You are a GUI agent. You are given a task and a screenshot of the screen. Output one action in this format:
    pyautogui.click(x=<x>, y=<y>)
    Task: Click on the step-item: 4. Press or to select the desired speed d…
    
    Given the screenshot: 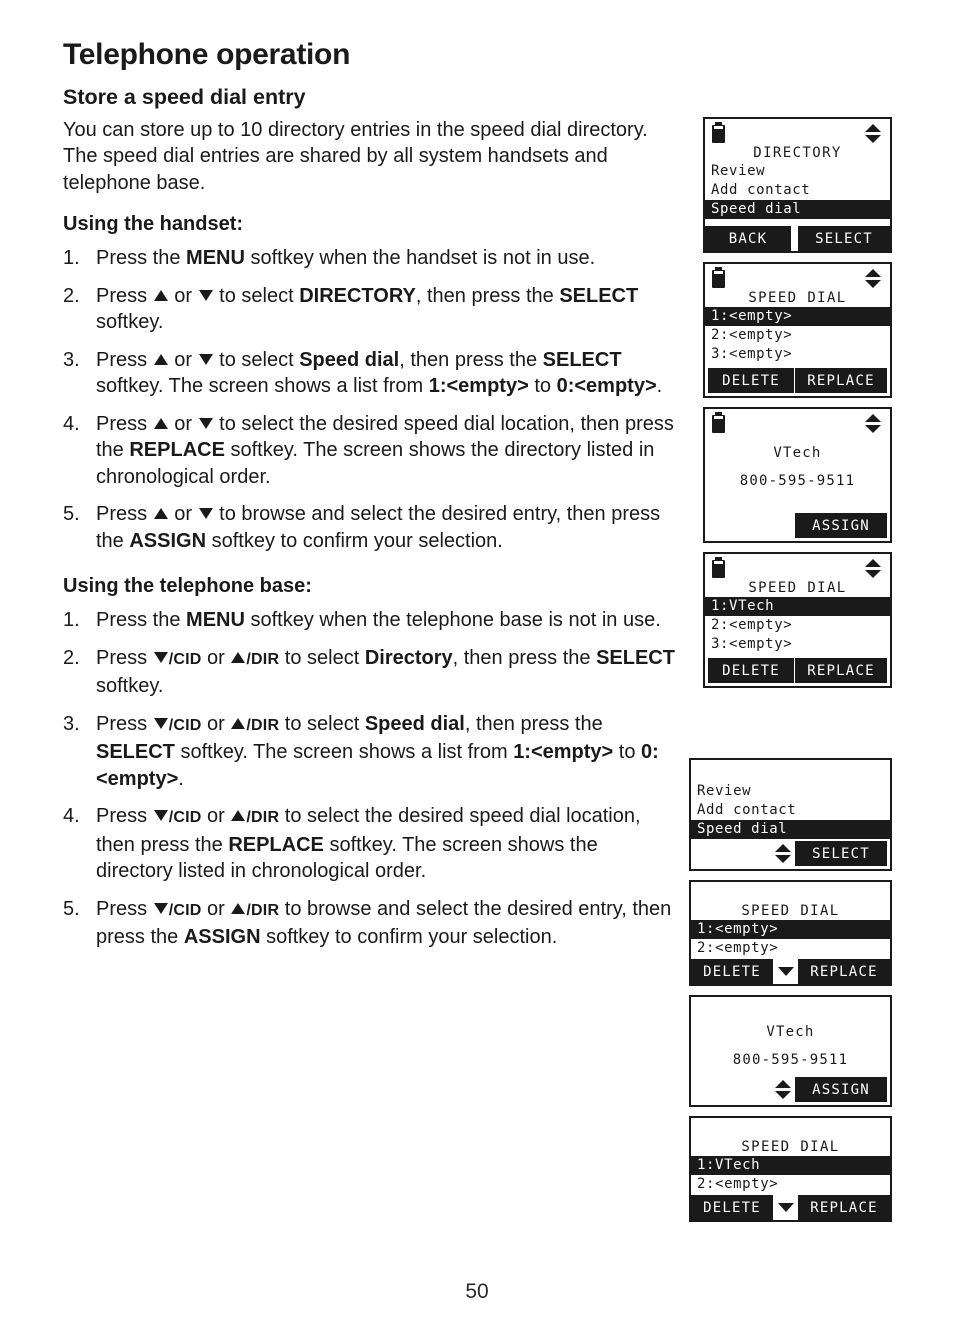 What is the action you would take?
    pyautogui.click(x=370, y=451)
    